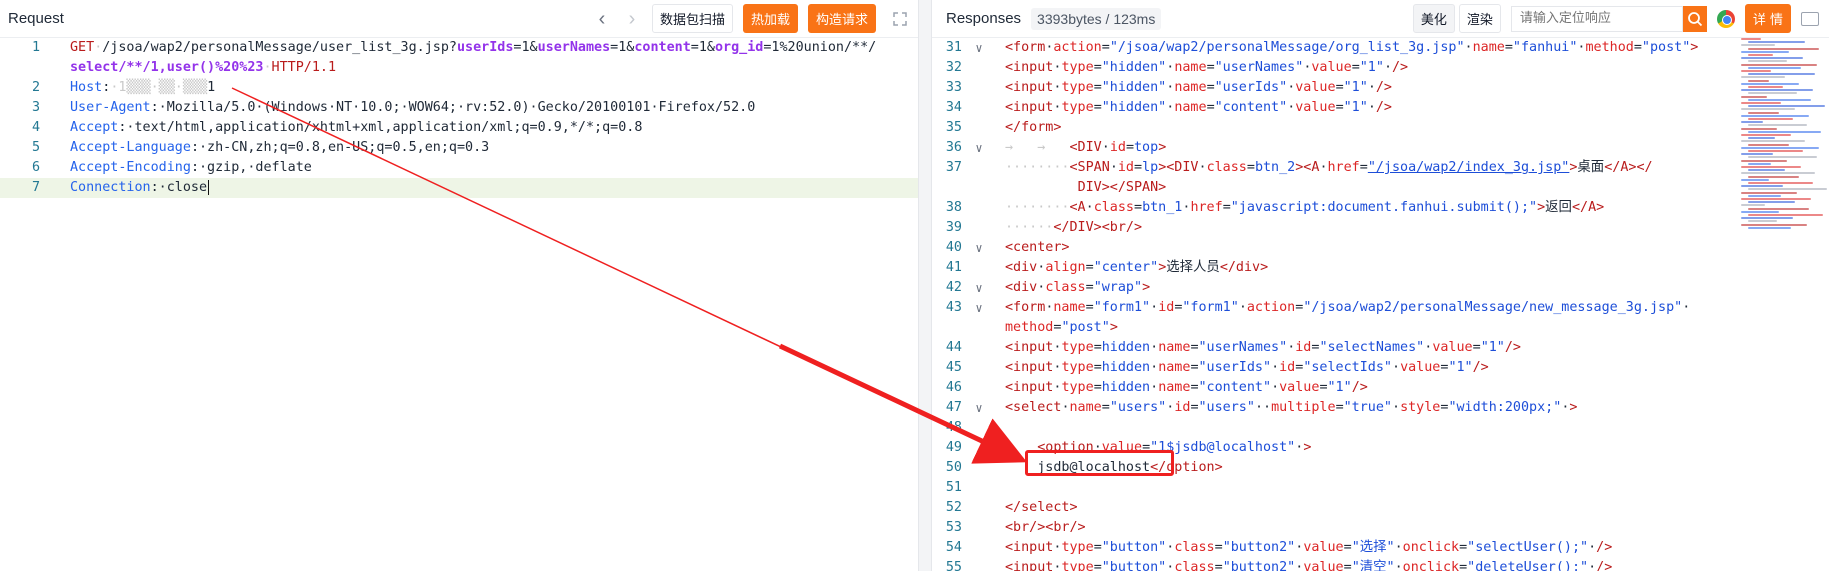  Describe the element at coordinates (1323, 565) in the screenshot. I see `code-token: value` at that location.